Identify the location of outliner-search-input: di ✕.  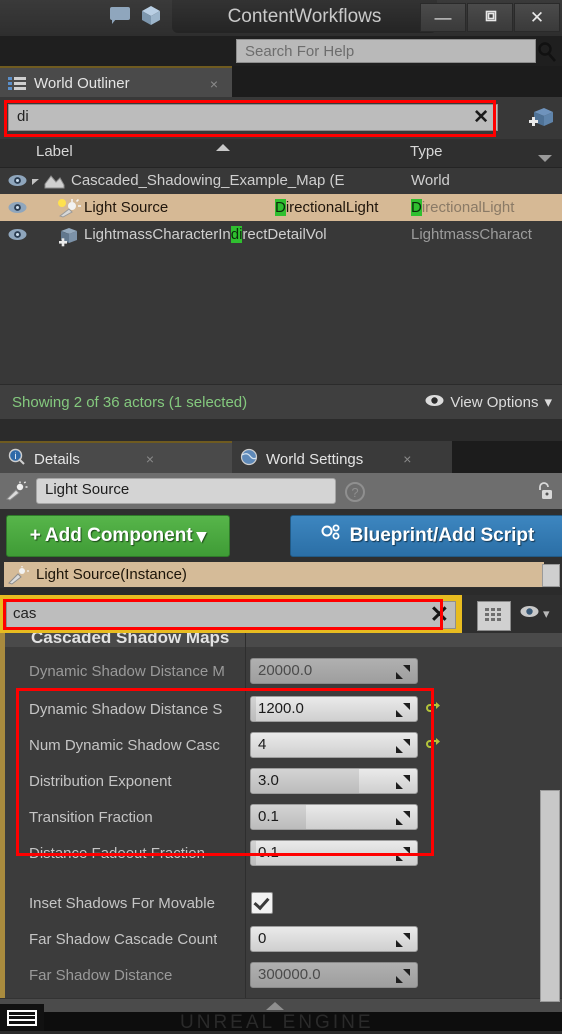
(253, 117).